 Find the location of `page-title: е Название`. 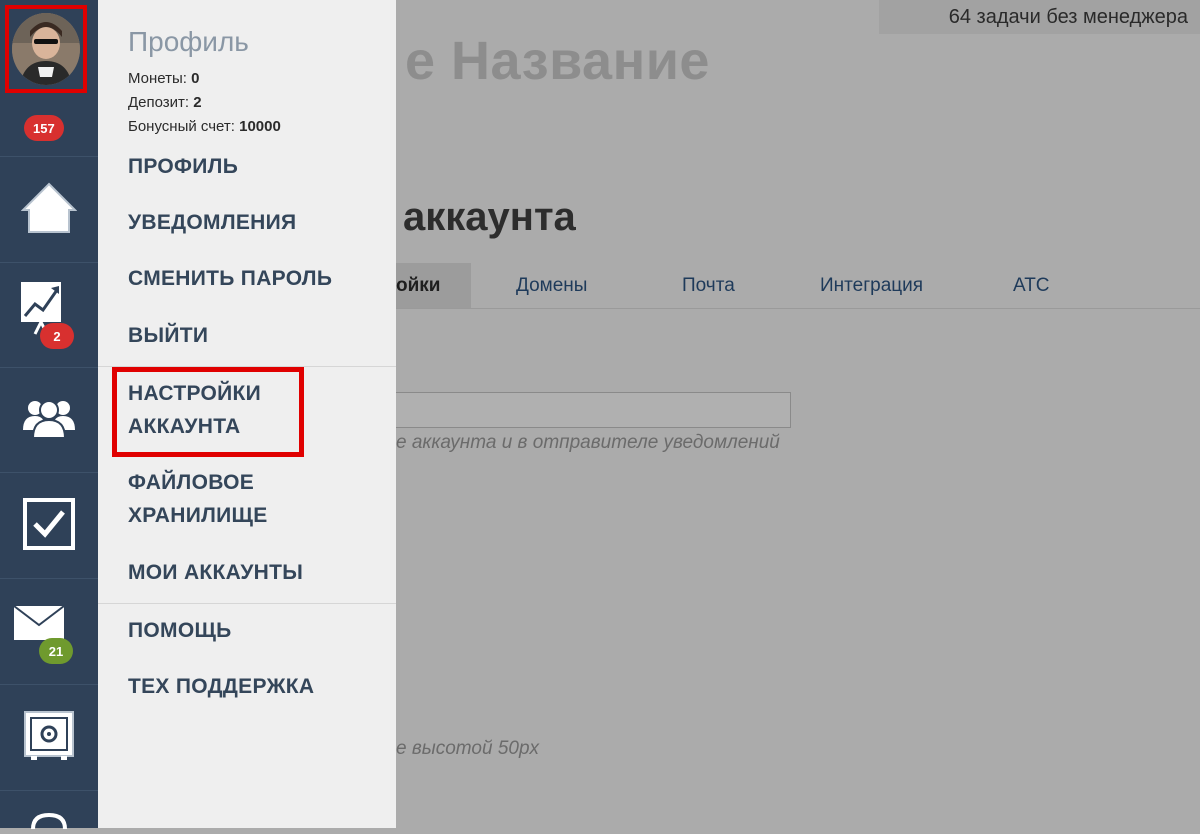

page-title: е Название is located at coordinates (557, 61).